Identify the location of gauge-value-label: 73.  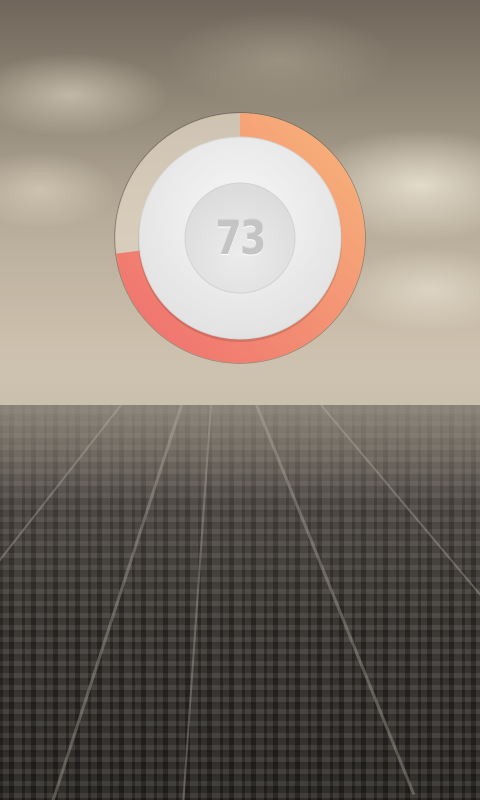
(240, 238).